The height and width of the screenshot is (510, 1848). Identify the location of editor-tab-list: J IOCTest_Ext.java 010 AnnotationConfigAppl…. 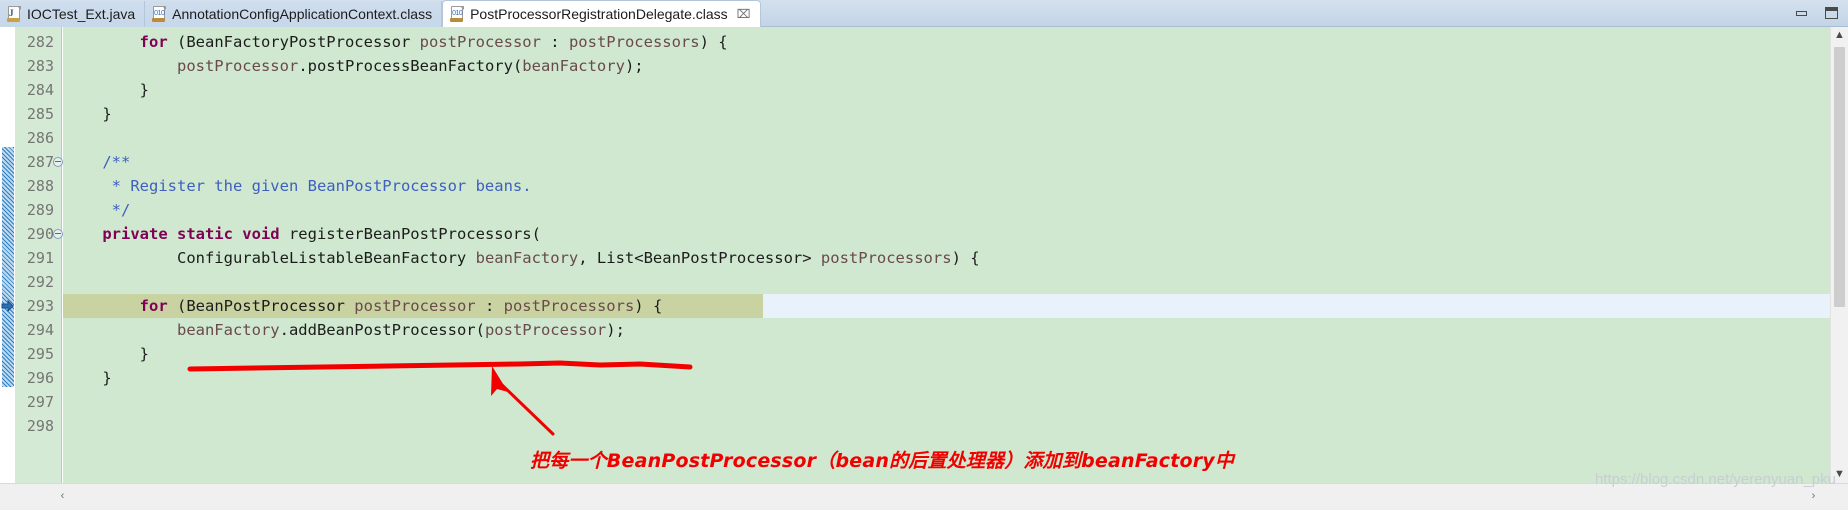
(380, 13).